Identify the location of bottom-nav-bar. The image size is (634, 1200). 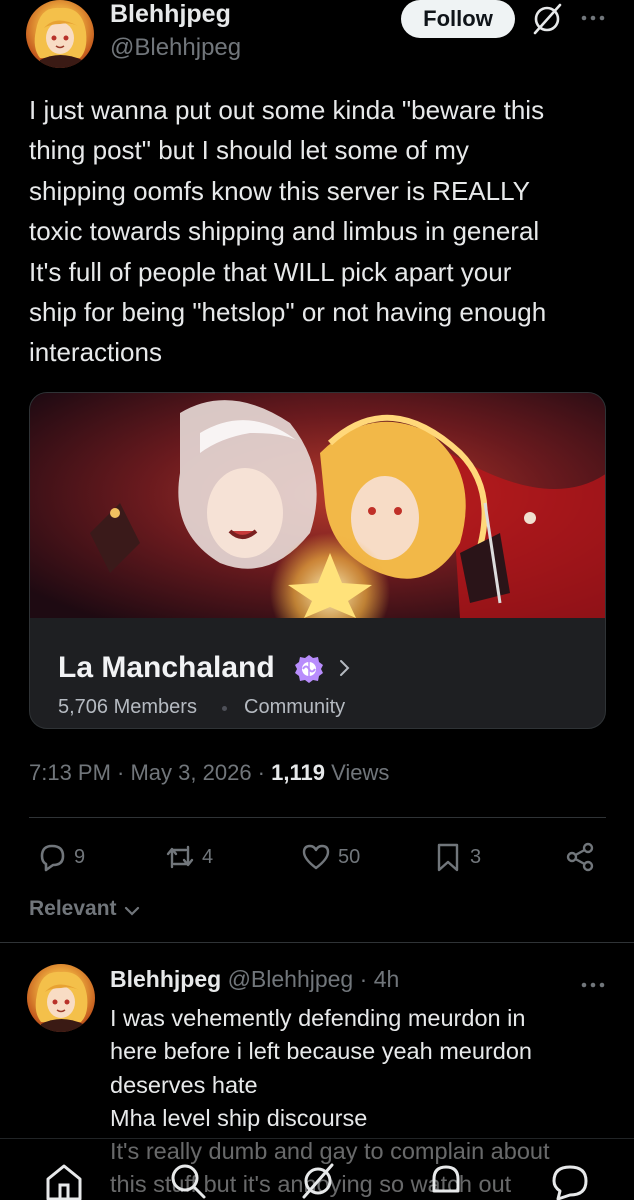
(317, 1169).